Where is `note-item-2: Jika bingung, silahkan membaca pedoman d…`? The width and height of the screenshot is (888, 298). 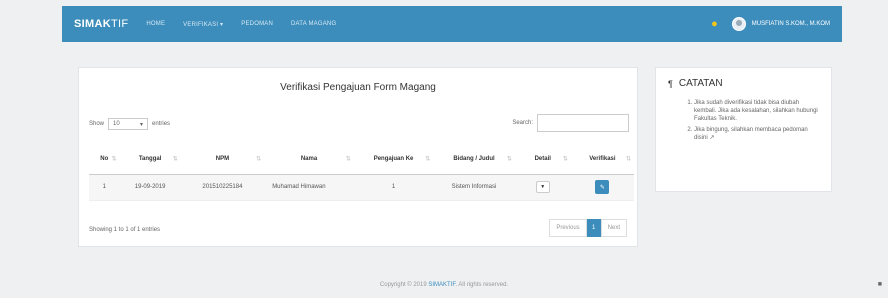 note-item-2: Jika bingung, silahkan membaca pedoman d… is located at coordinates (756, 134).